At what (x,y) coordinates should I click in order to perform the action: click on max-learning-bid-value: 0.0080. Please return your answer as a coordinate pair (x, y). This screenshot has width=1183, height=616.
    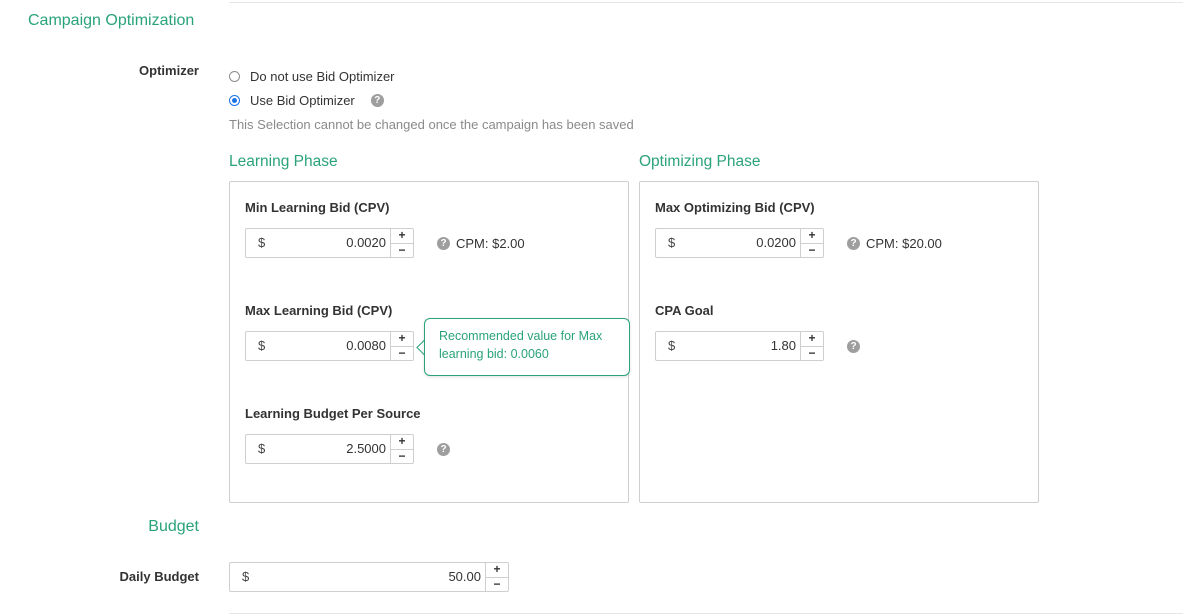
    Looking at the image, I should click on (335, 346).